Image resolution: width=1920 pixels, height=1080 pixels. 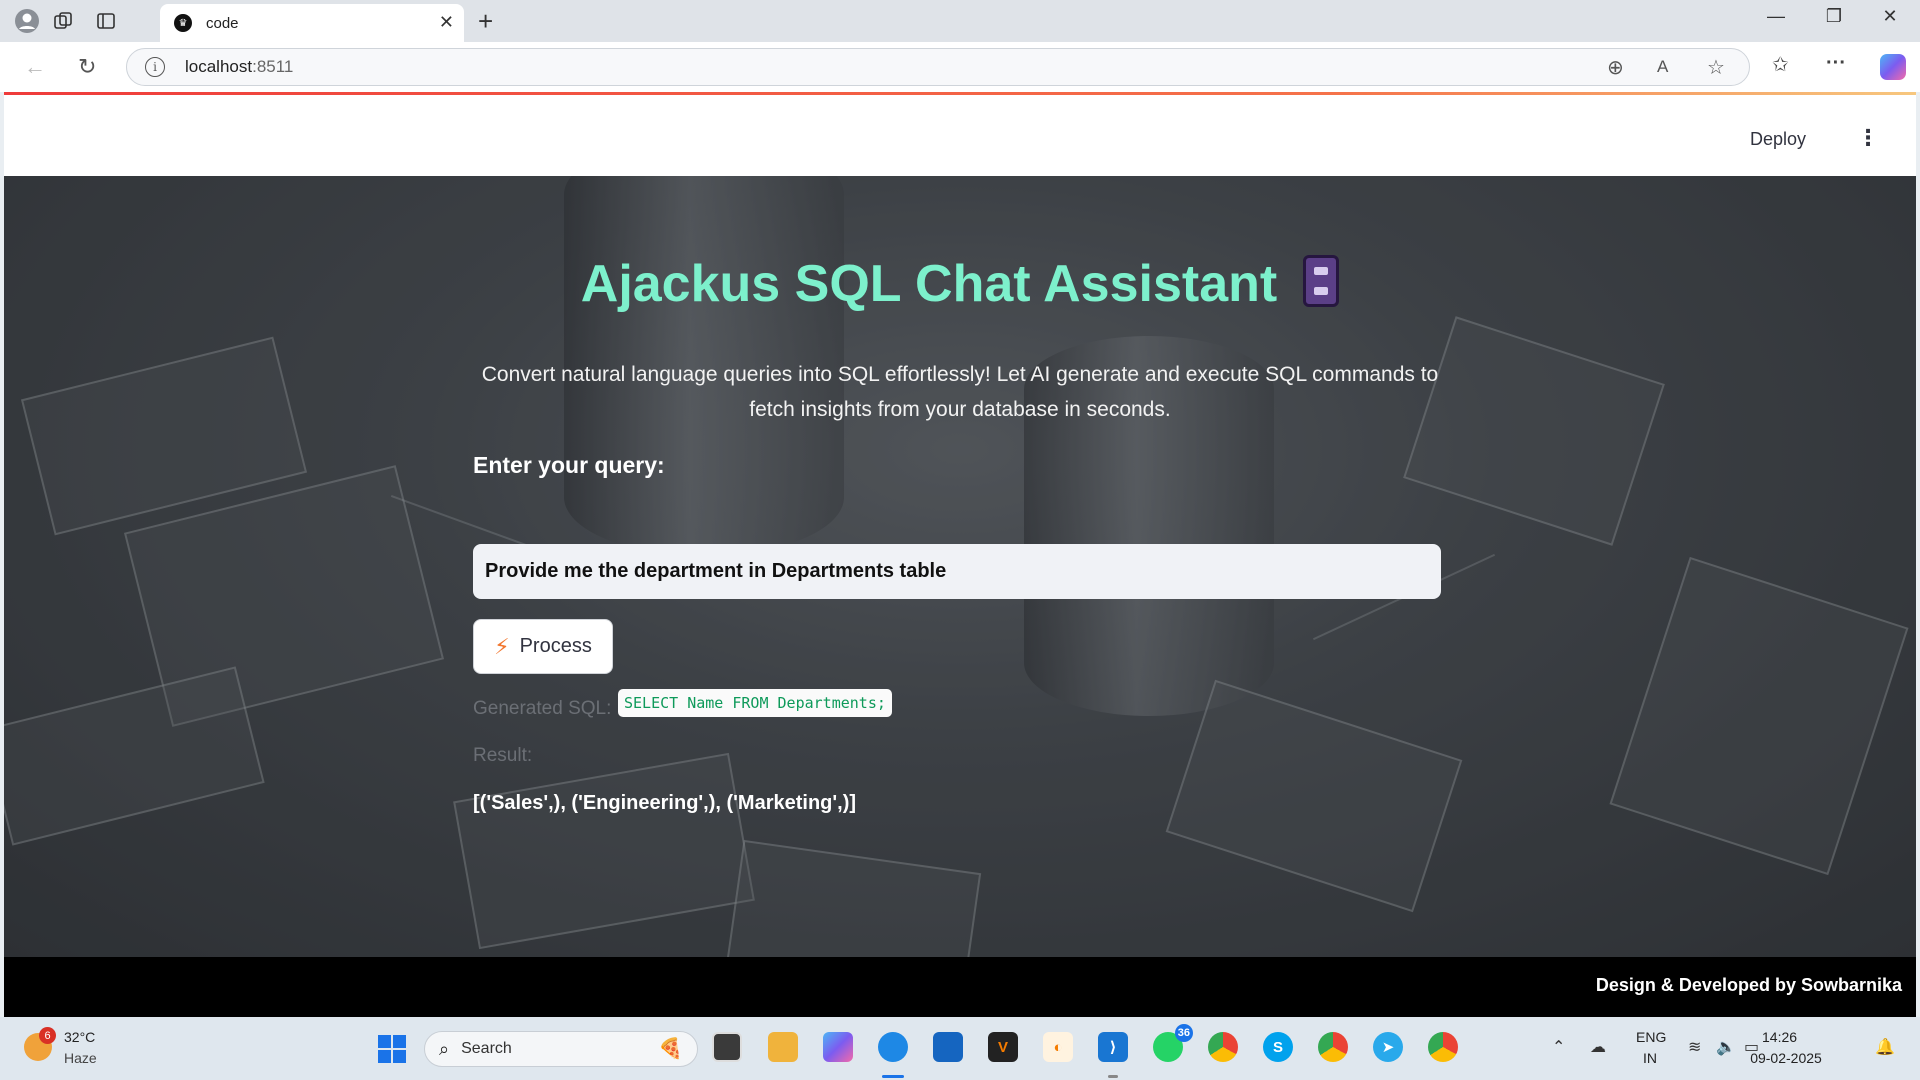 I want to click on start-windows-icon, so click(x=392, y=1049).